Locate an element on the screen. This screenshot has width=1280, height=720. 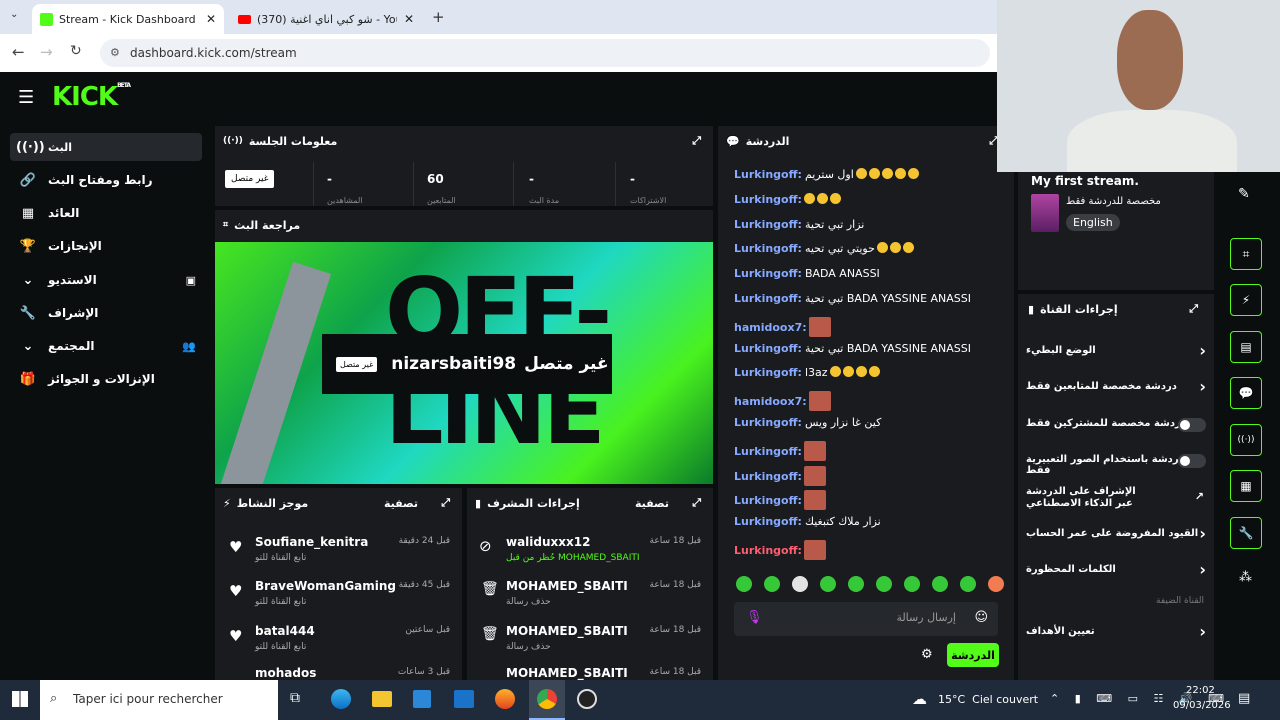
tab-youtube: (370) ‏شو كبي اناي اغنية‎ - YouTube ✕ is located at coordinates (326, 19).